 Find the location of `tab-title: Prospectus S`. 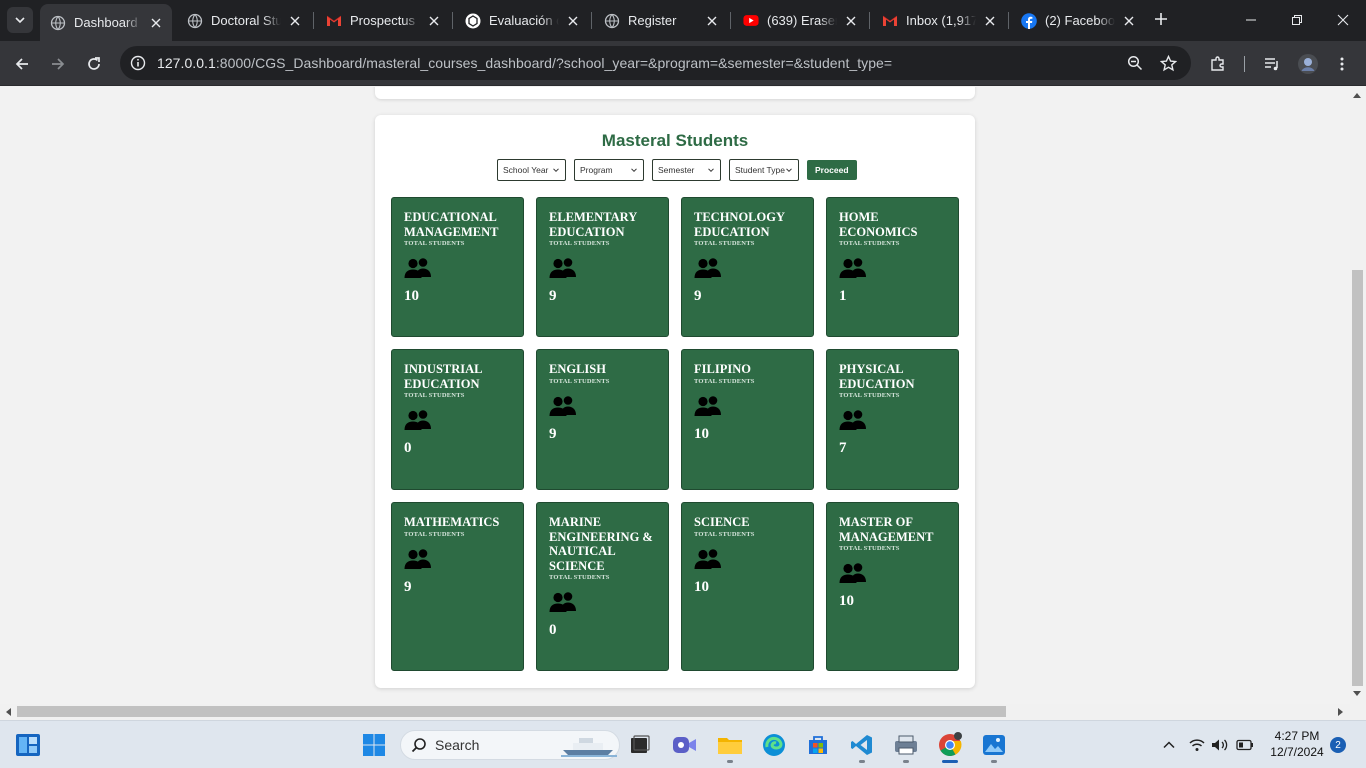

tab-title: Prospectus S is located at coordinates (385, 20).